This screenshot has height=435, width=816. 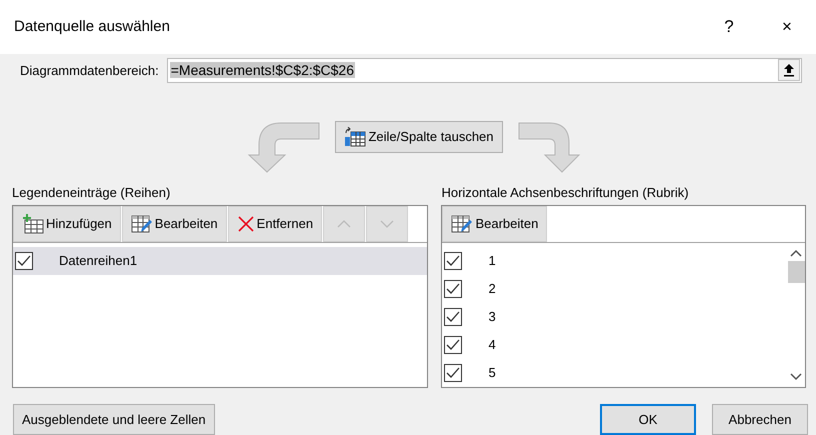 What do you see at coordinates (387, 224) in the screenshot?
I see `chevron-down-icon` at bounding box center [387, 224].